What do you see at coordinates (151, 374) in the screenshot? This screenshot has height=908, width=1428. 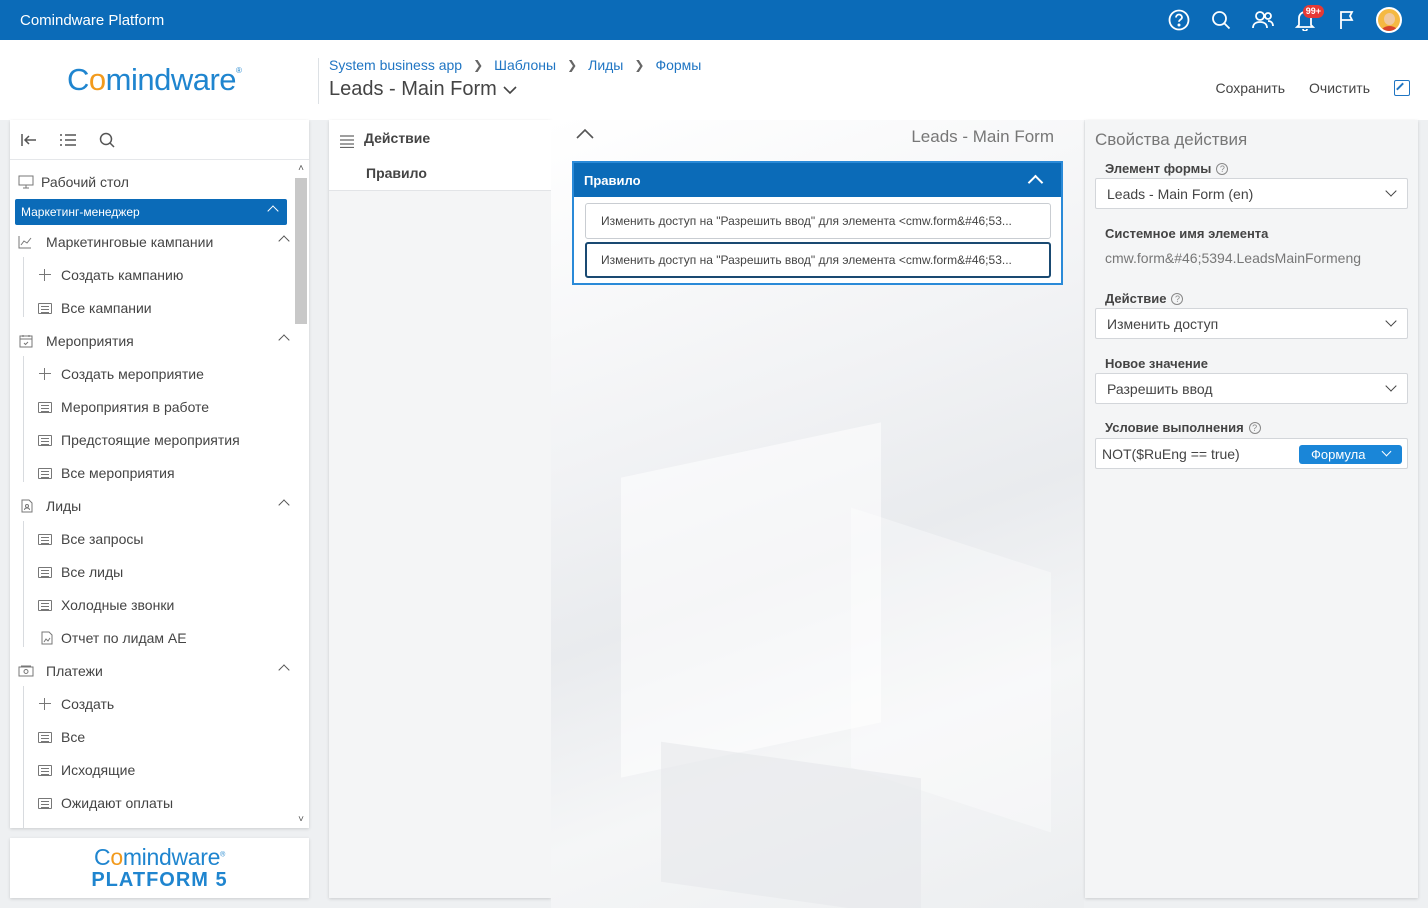 I see `nav-item-create-event: Создать мероприятие` at bounding box center [151, 374].